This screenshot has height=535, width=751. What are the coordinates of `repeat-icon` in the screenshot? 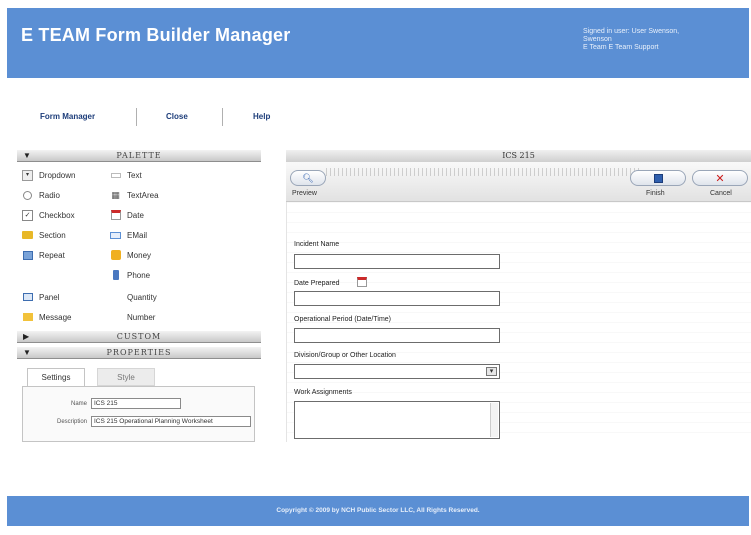 It's located at (27, 255).